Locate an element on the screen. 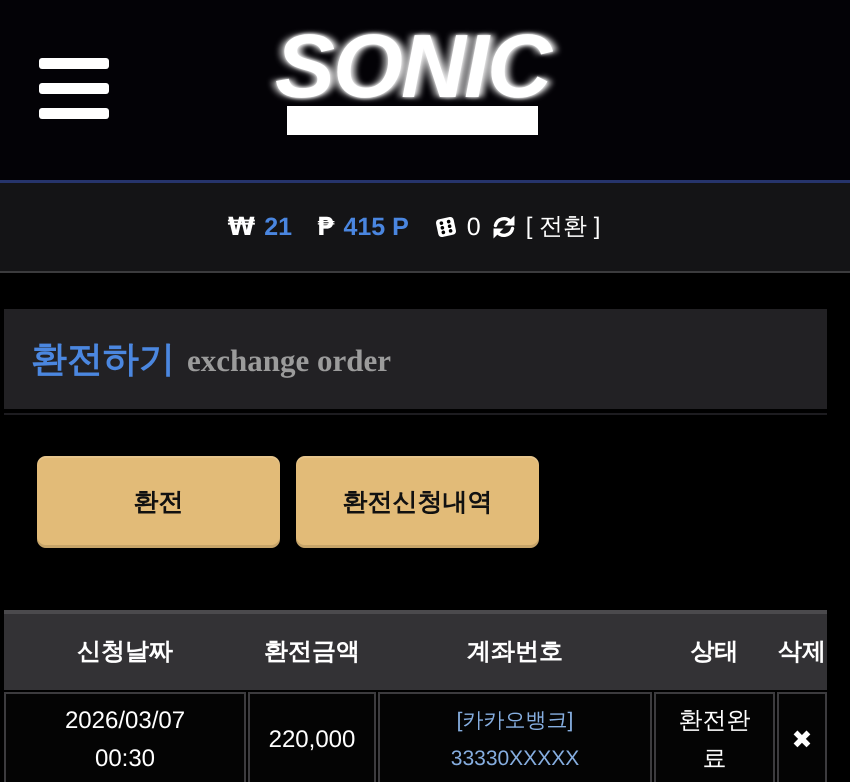 The width and height of the screenshot is (850, 782). table-cell: 환전완료 is located at coordinates (714, 737).